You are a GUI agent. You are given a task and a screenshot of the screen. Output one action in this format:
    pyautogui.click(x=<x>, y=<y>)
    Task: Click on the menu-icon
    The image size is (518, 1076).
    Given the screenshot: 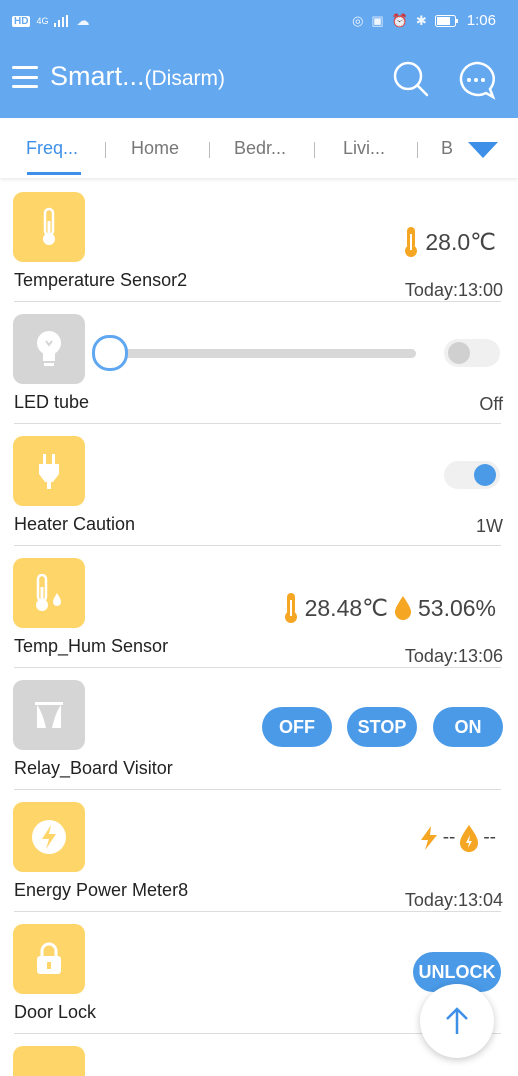 What is the action you would take?
    pyautogui.click(x=25, y=77)
    